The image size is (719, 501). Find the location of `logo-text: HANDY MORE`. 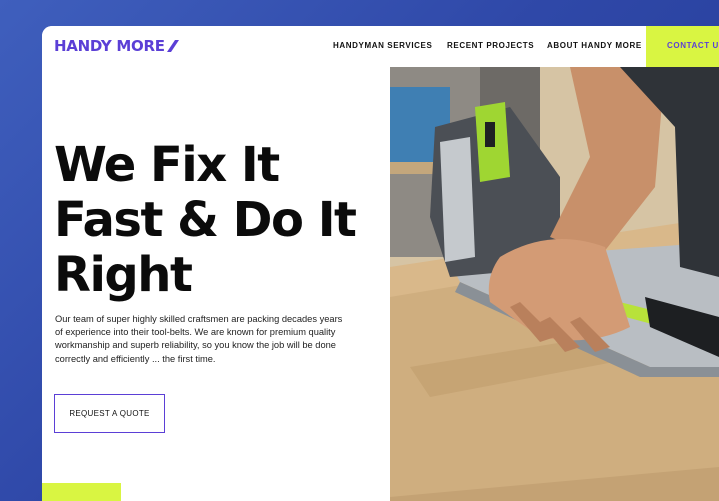

logo-text: HANDY MORE is located at coordinates (109, 46).